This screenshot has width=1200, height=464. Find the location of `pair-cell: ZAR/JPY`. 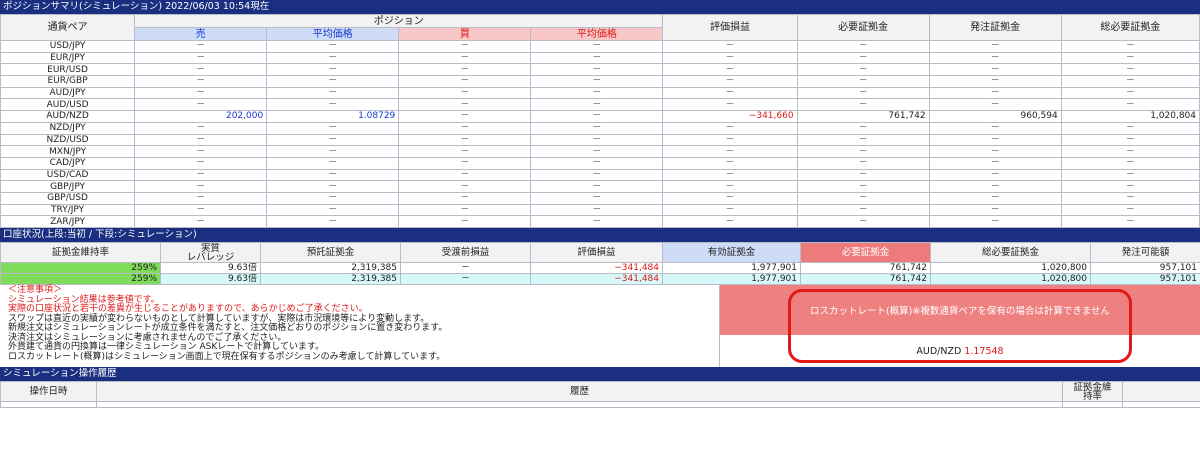

pair-cell: ZAR/JPY is located at coordinates (68, 221).